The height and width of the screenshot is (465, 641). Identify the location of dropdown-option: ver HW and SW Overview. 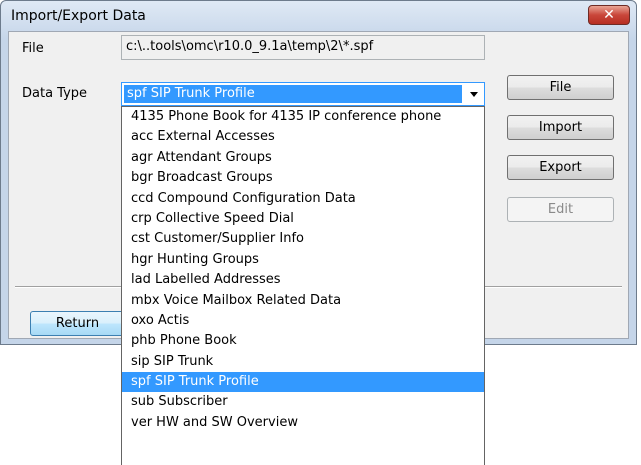
(303, 423).